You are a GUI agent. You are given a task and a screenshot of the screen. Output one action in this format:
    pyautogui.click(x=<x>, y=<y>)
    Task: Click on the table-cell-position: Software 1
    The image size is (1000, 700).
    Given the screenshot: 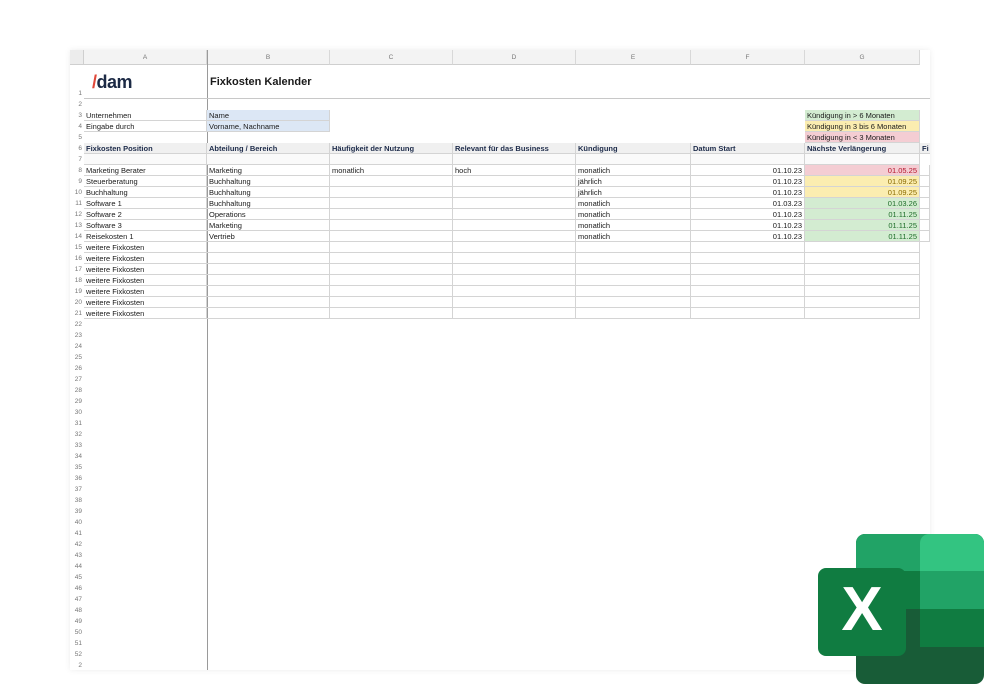 What is the action you would take?
    pyautogui.click(x=145, y=203)
    